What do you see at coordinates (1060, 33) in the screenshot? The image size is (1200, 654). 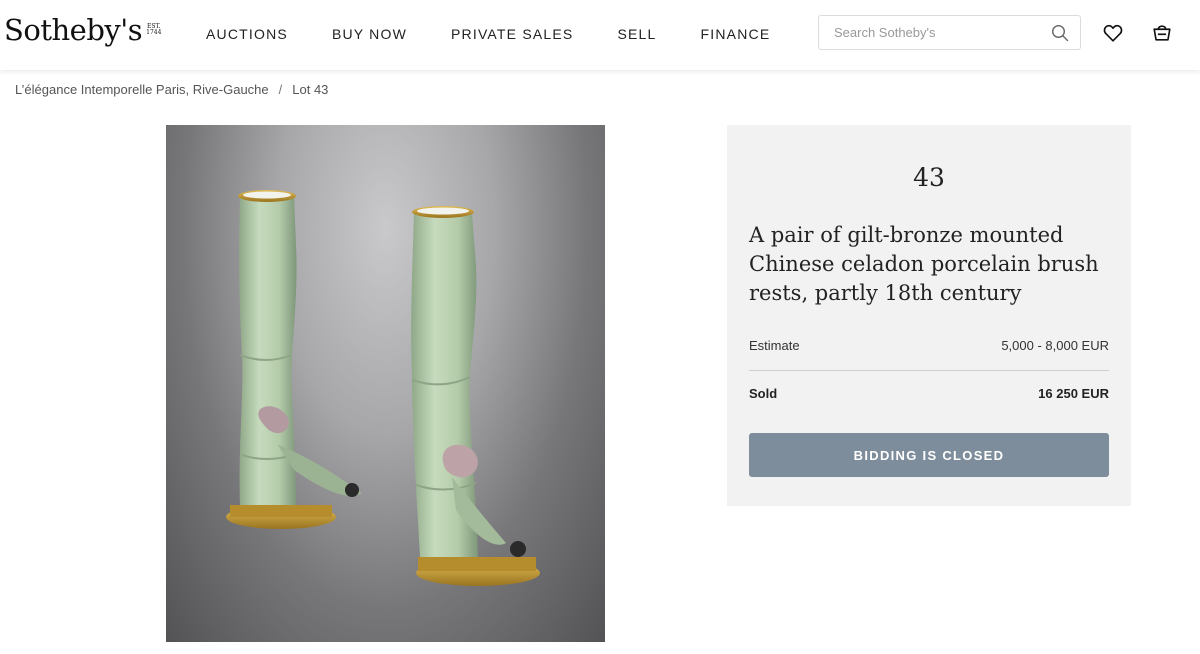 I see `search-icon` at bounding box center [1060, 33].